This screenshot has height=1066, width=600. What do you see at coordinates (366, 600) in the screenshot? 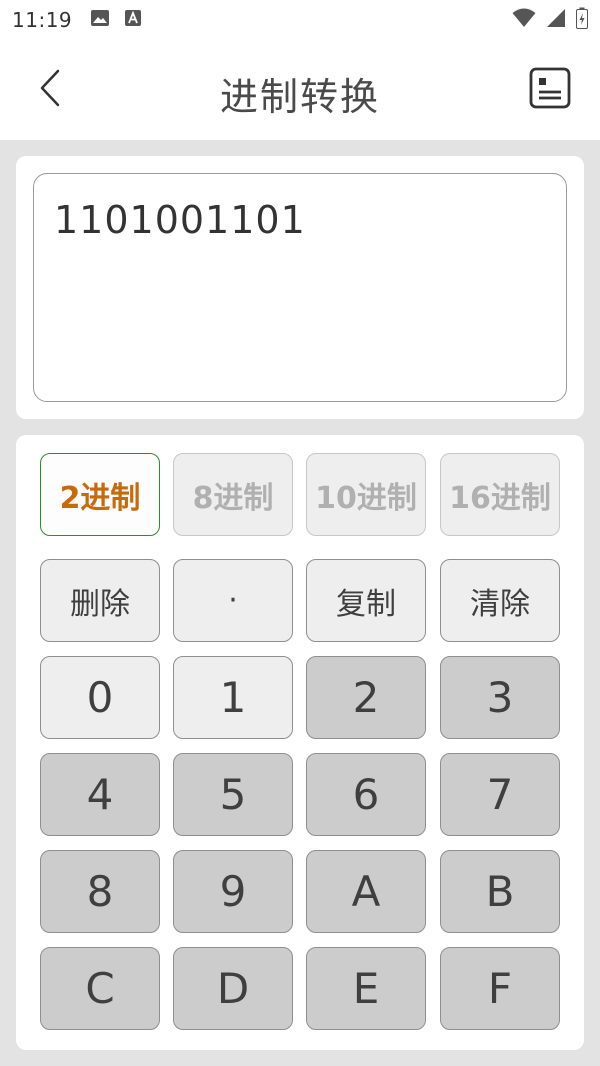
I see `copy-button: 复制` at bounding box center [366, 600].